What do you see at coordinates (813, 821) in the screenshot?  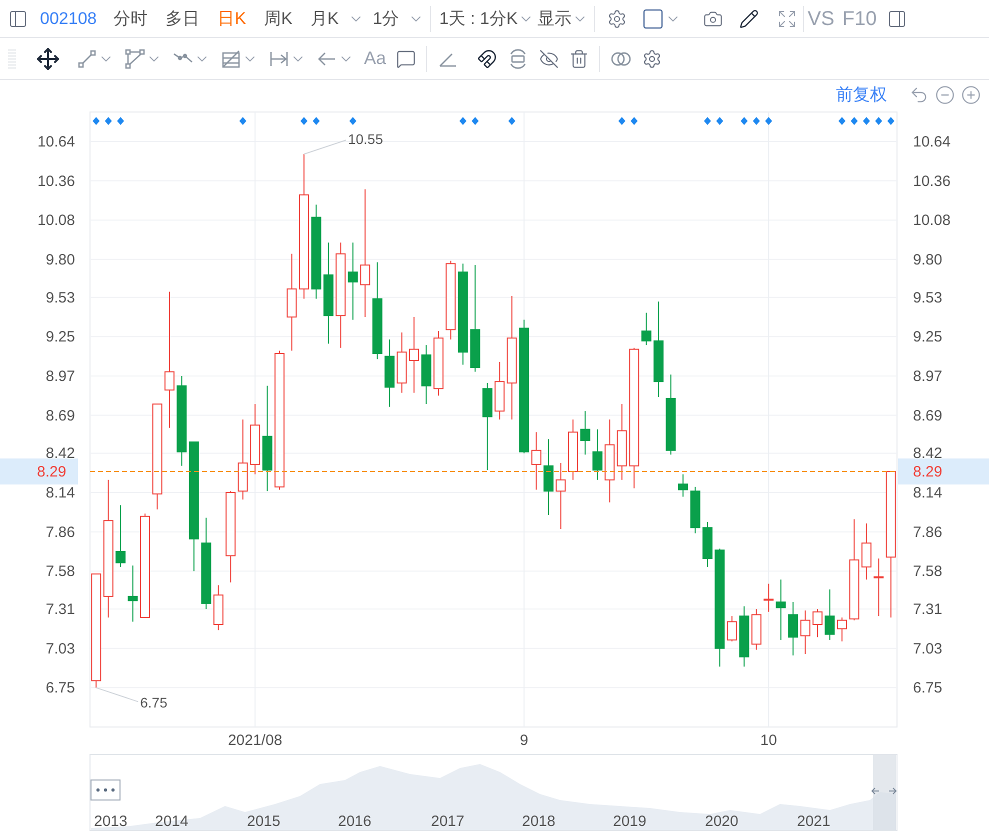 I see `year-label: 2021` at bounding box center [813, 821].